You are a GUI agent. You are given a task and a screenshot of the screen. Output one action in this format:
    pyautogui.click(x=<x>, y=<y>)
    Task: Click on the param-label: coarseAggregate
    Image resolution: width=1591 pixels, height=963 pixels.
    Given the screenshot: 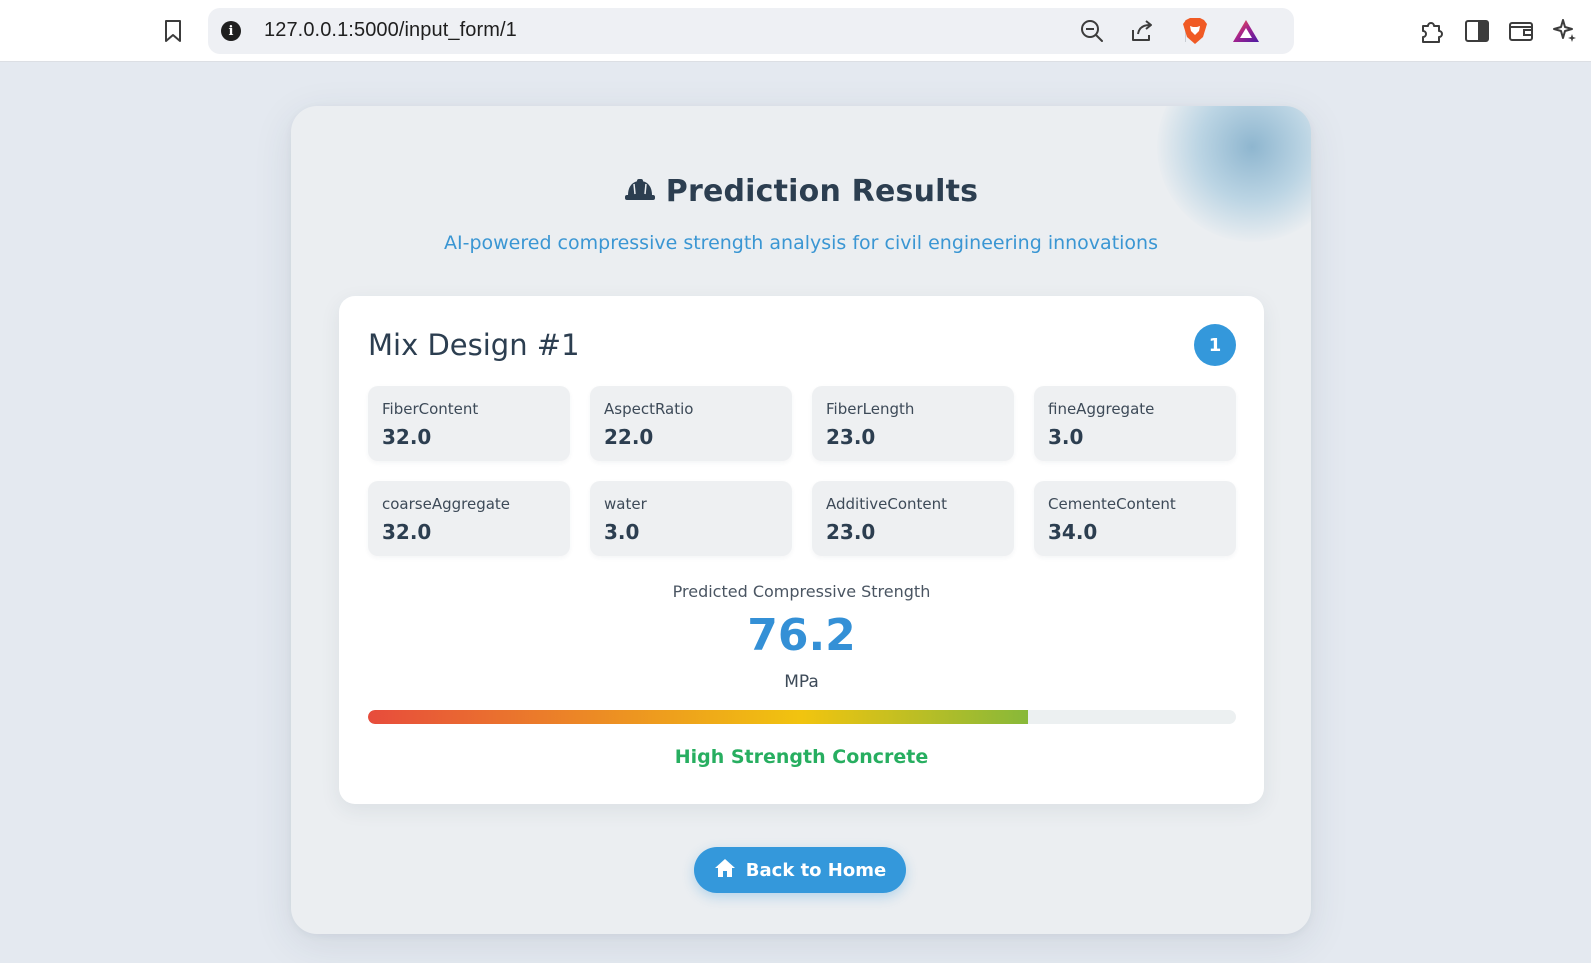 What is the action you would take?
    pyautogui.click(x=446, y=504)
    